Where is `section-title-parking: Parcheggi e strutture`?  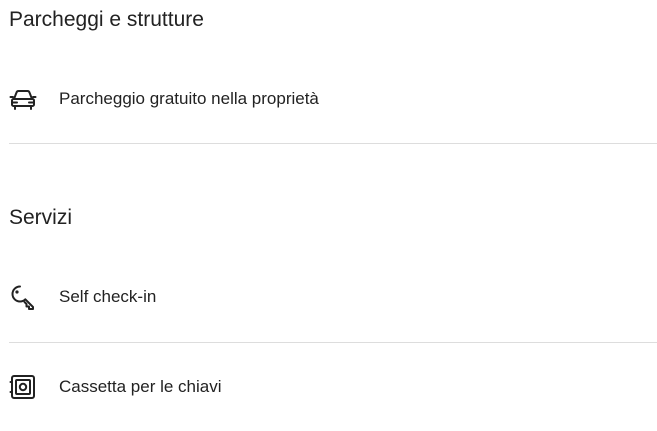 section-title-parking: Parcheggi e strutture is located at coordinates (106, 19).